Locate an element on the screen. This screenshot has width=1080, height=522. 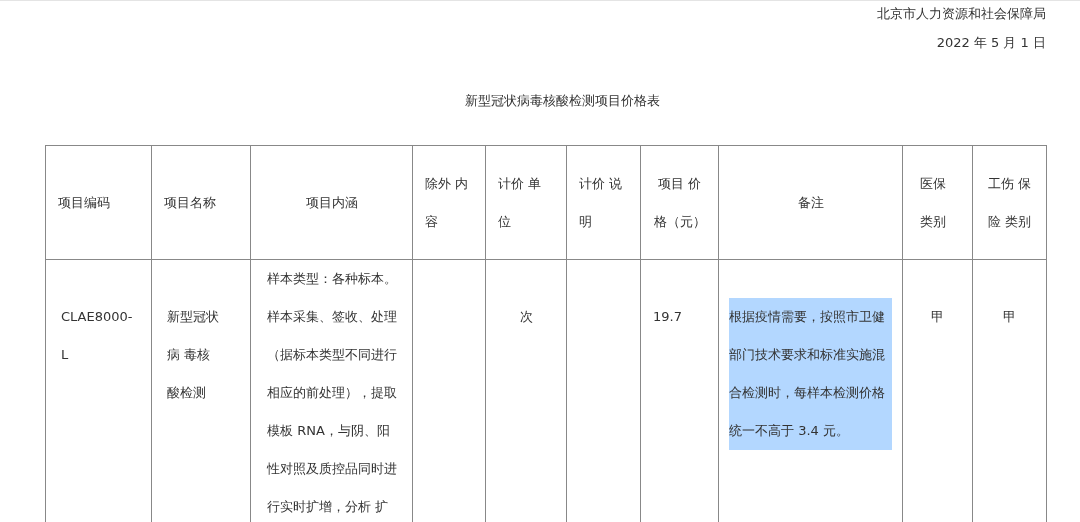
column-header: 项目编码 is located at coordinates (98, 202).